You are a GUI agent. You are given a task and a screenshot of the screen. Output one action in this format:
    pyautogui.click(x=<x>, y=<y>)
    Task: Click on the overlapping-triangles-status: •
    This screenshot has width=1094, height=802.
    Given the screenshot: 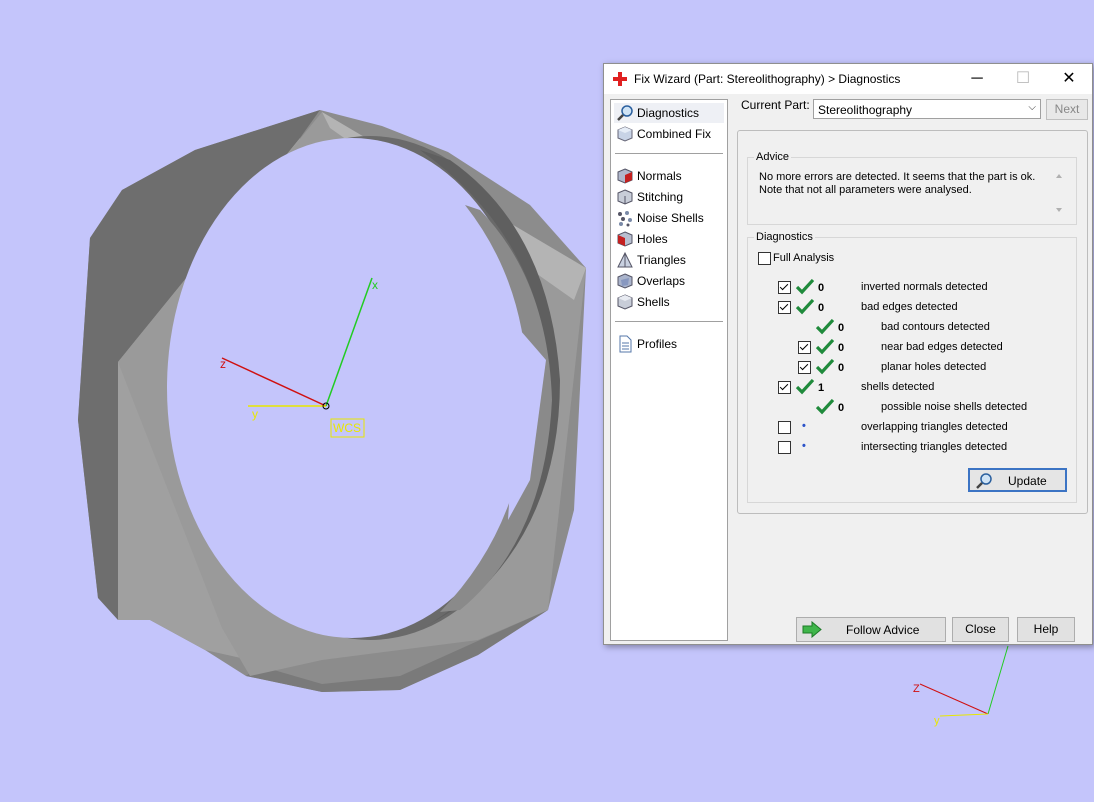 What is the action you would take?
    pyautogui.click(x=804, y=426)
    